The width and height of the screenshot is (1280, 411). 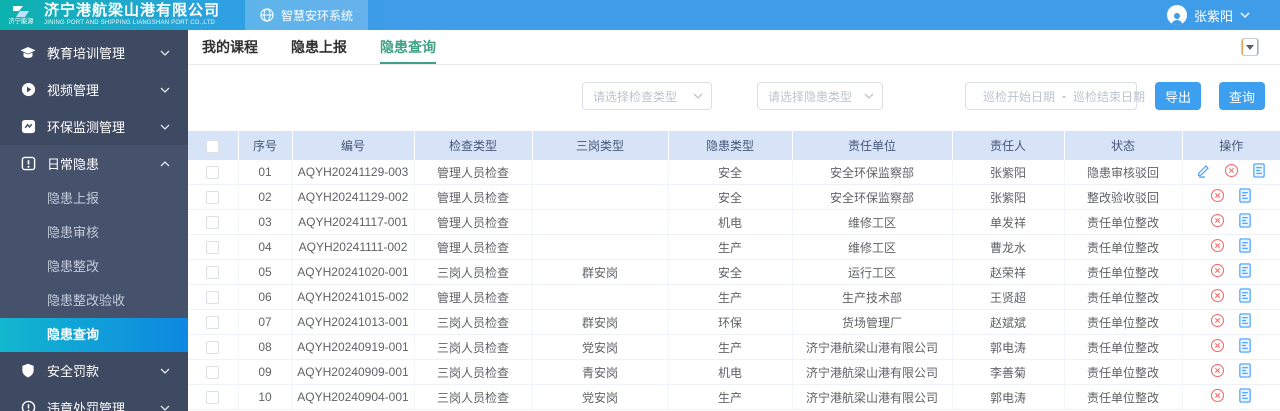 I want to click on sidebar-subitem: 隐患整改验收, so click(x=94, y=301).